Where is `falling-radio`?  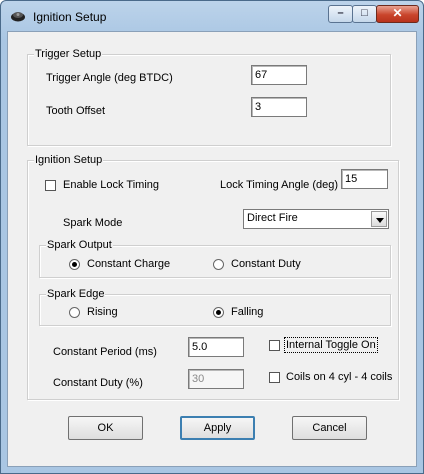
falling-radio is located at coordinates (218, 312).